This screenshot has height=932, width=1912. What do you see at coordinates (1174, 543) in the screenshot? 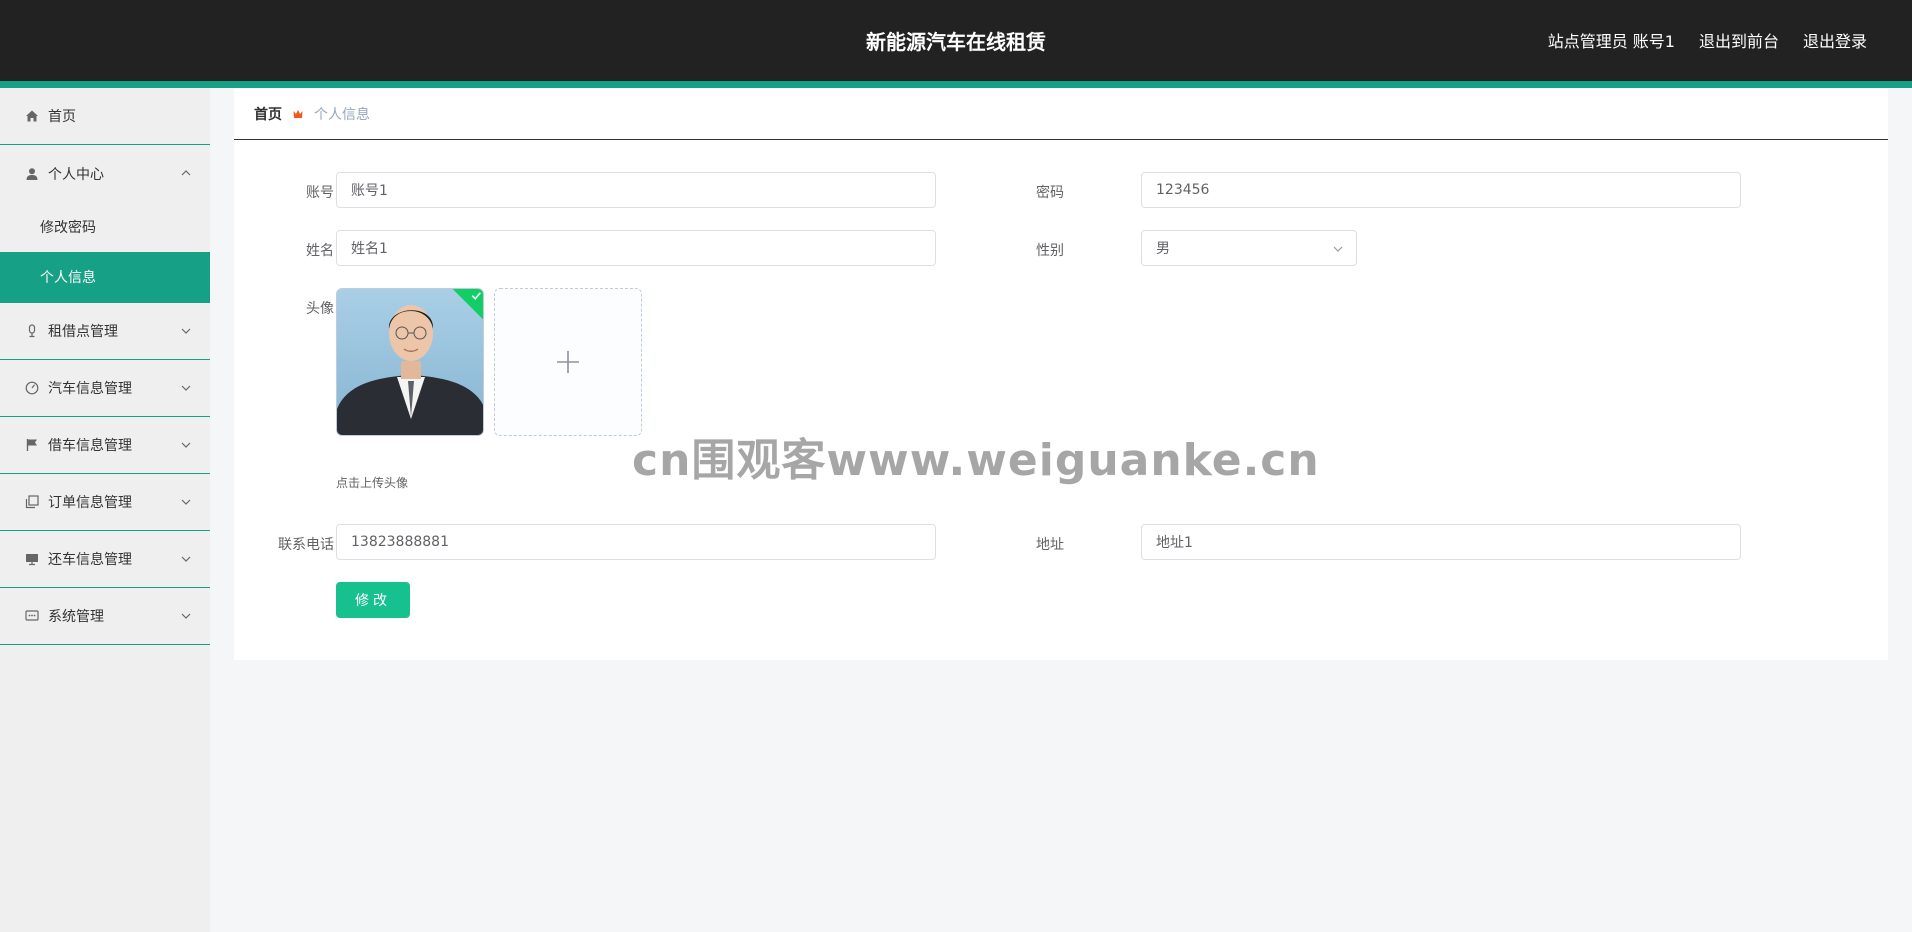
I see `address-value: 地址1` at bounding box center [1174, 543].